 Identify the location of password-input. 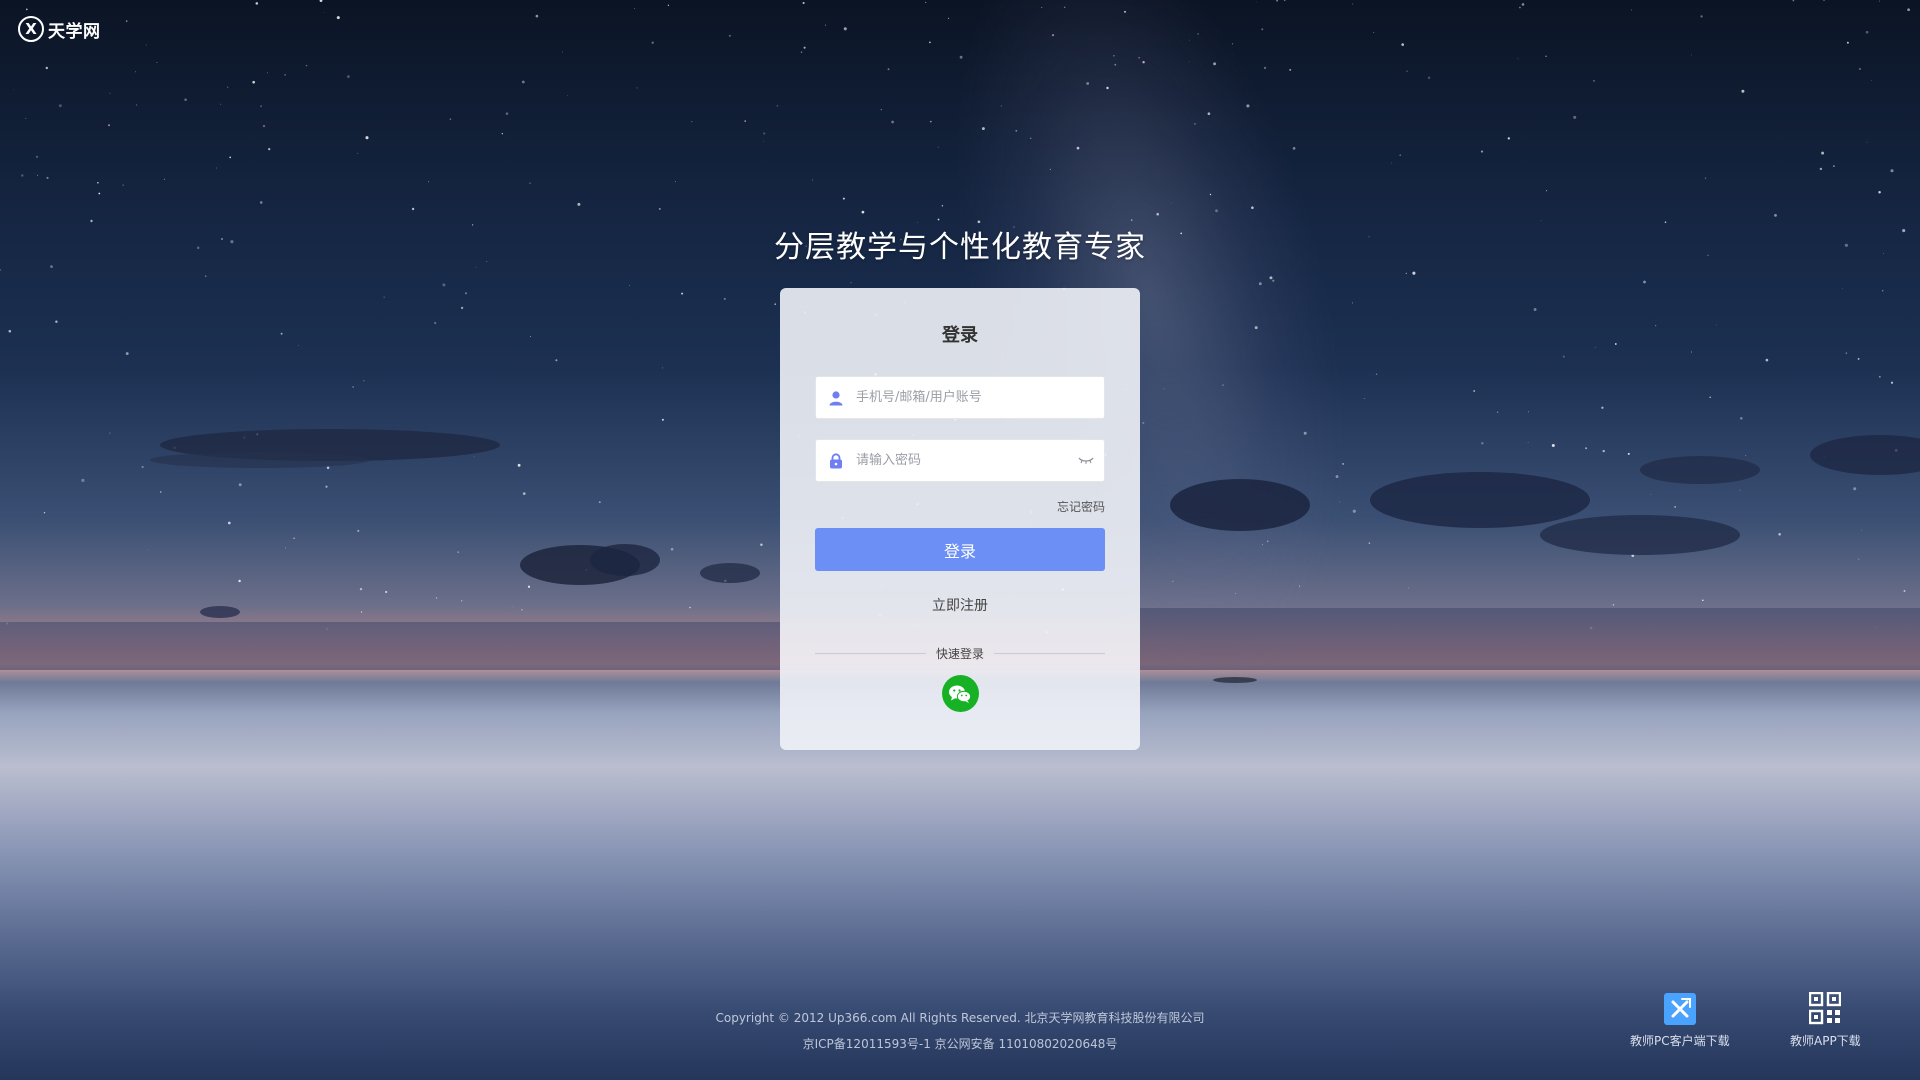
(962, 460).